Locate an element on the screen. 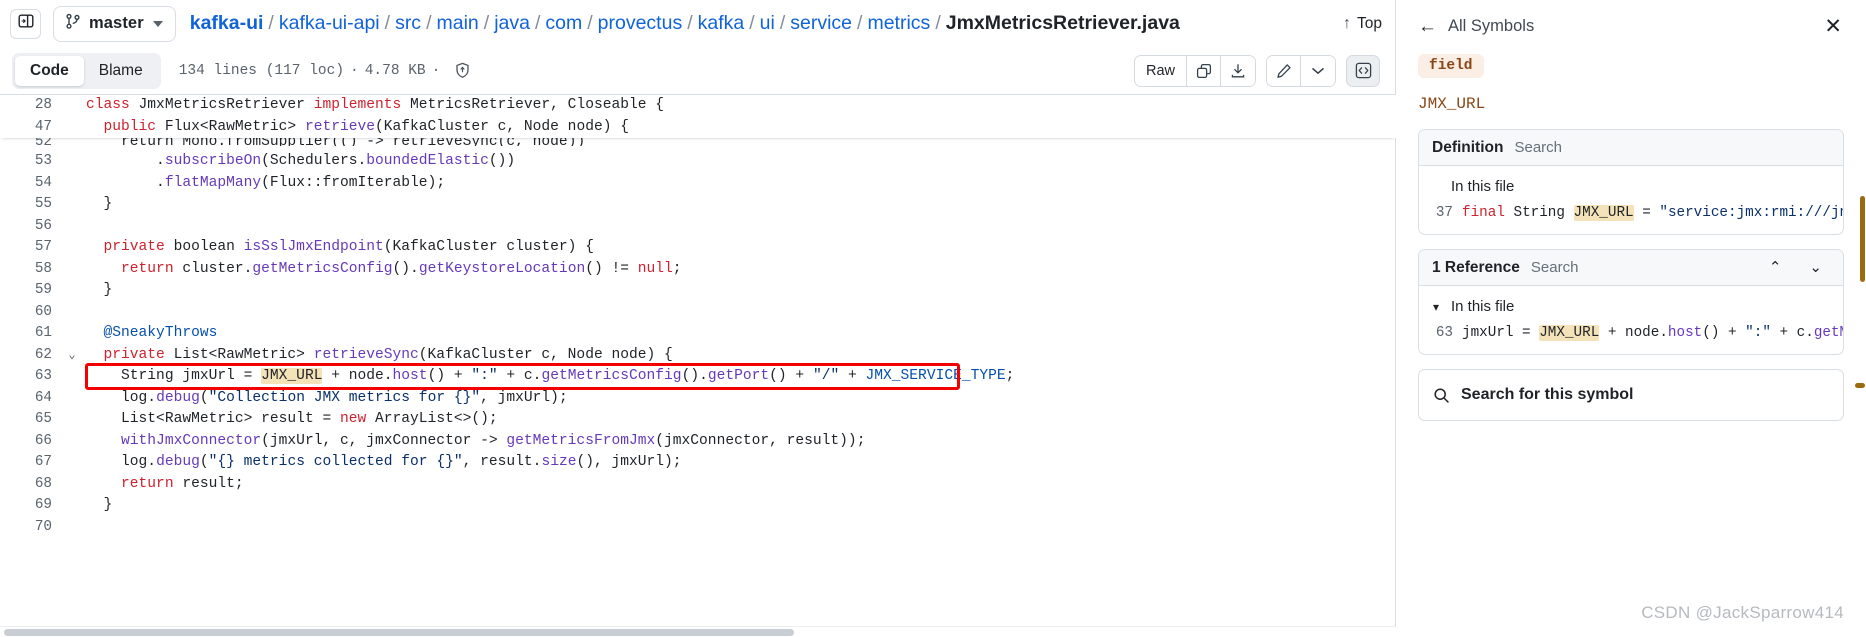 The height and width of the screenshot is (637, 1866). raw-copy-download-group: Raw is located at coordinates (1194, 70).